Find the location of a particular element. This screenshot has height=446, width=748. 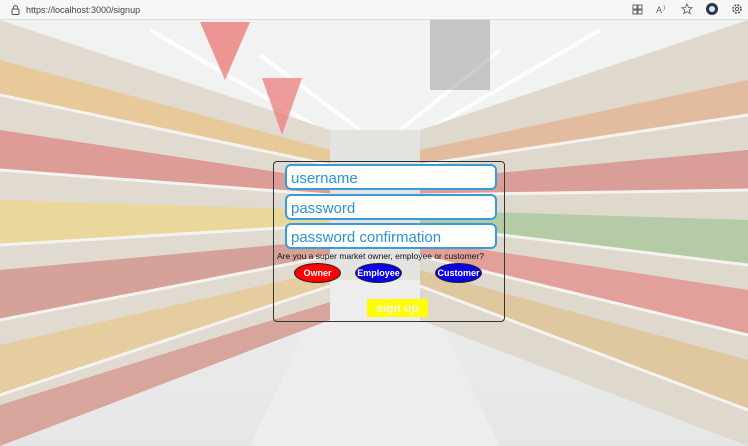

settings-icon is located at coordinates (737, 9).